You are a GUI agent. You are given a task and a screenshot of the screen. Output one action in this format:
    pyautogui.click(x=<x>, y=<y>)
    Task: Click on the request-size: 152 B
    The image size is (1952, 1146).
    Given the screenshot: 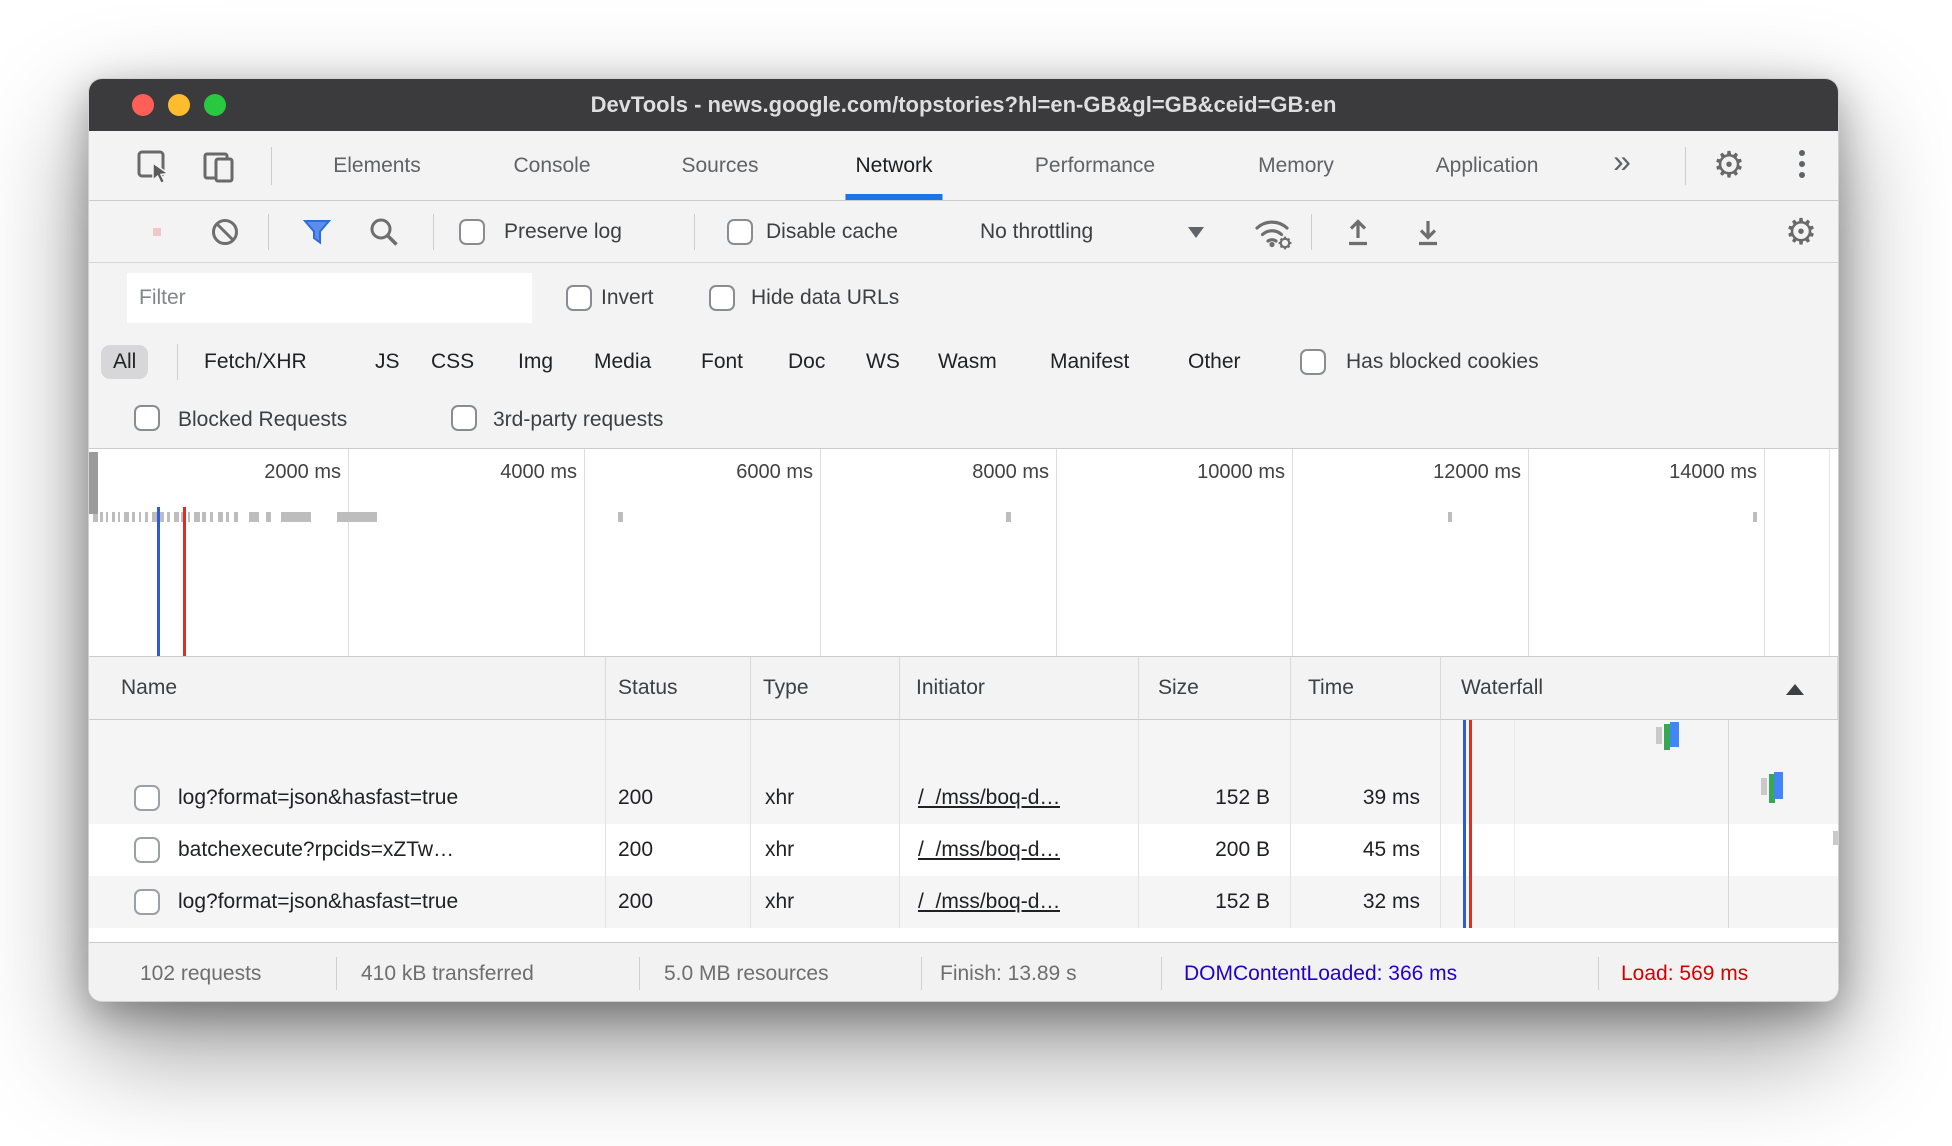 What is the action you would take?
    pyautogui.click(x=1215, y=902)
    